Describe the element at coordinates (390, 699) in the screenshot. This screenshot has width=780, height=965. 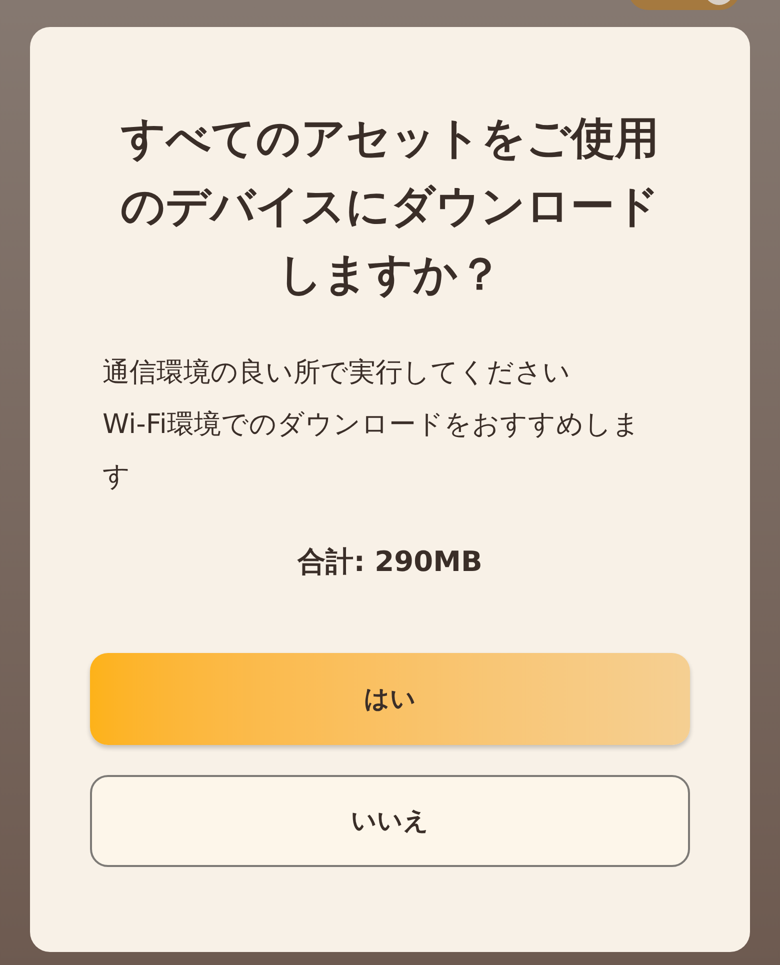
I see `yes-button: はい` at that location.